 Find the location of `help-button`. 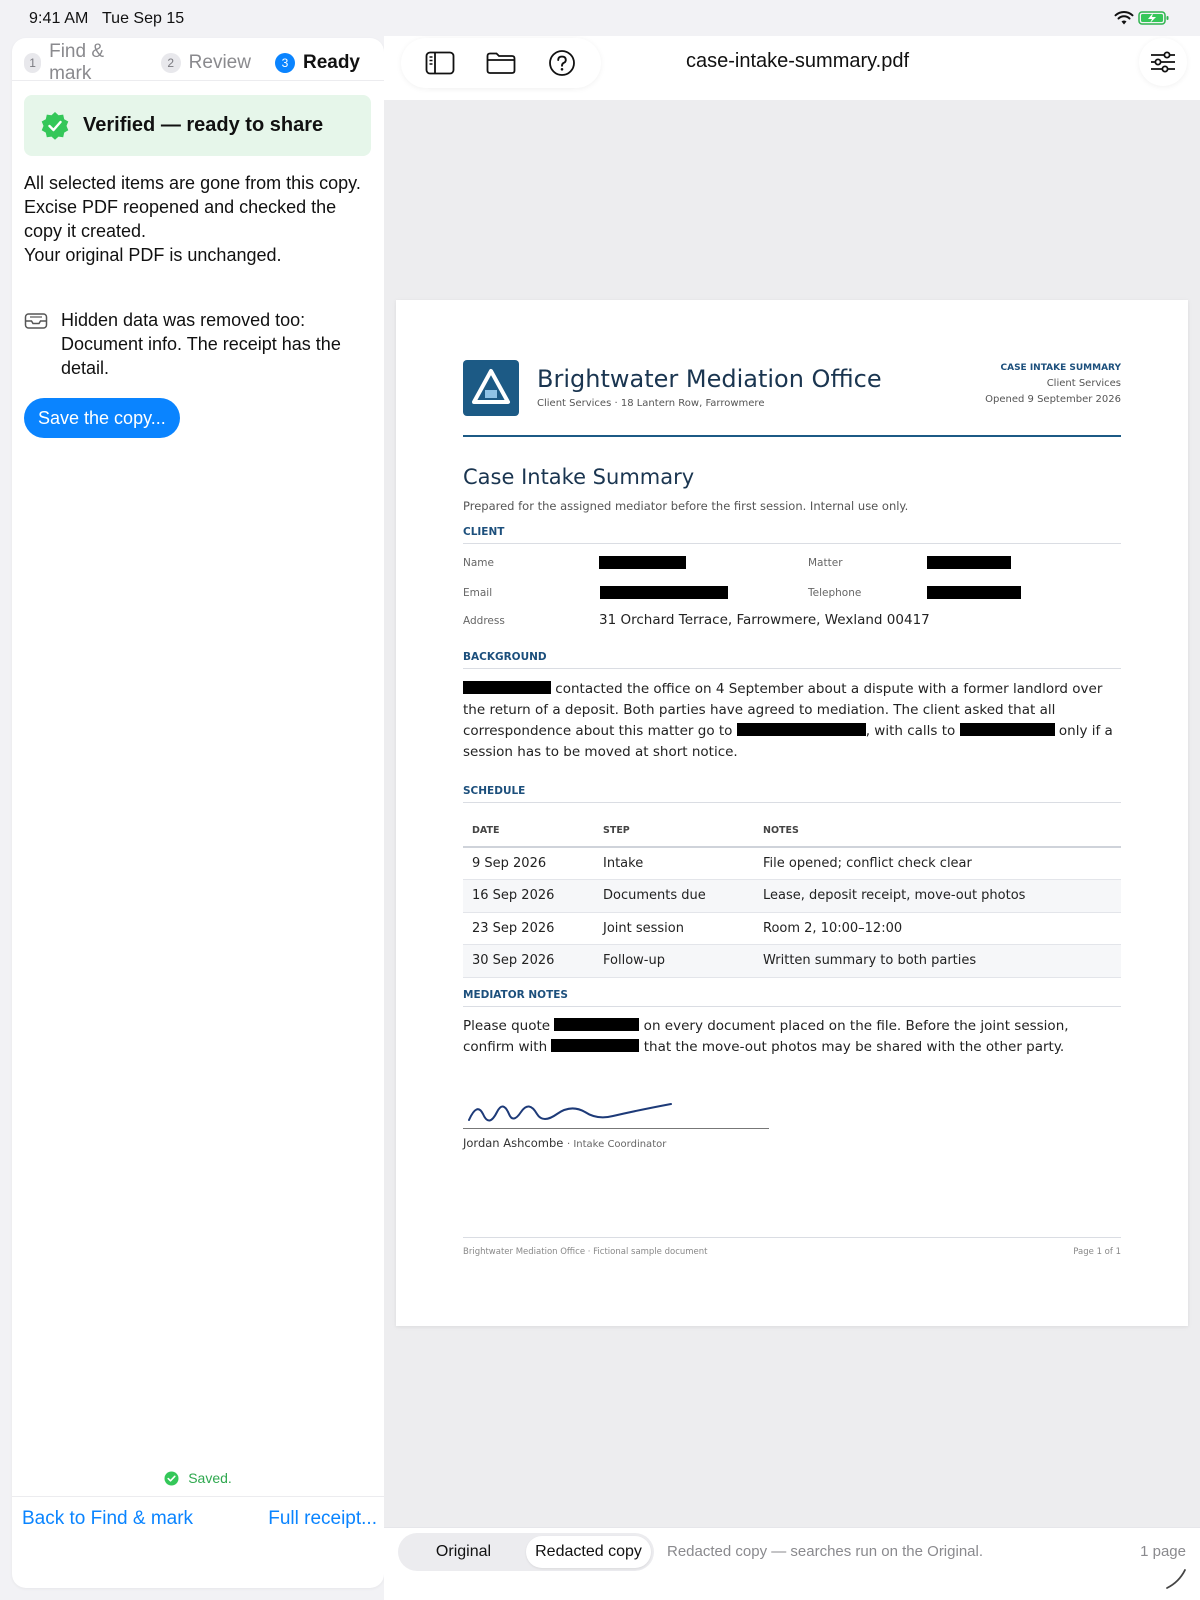

help-button is located at coordinates (562, 63).